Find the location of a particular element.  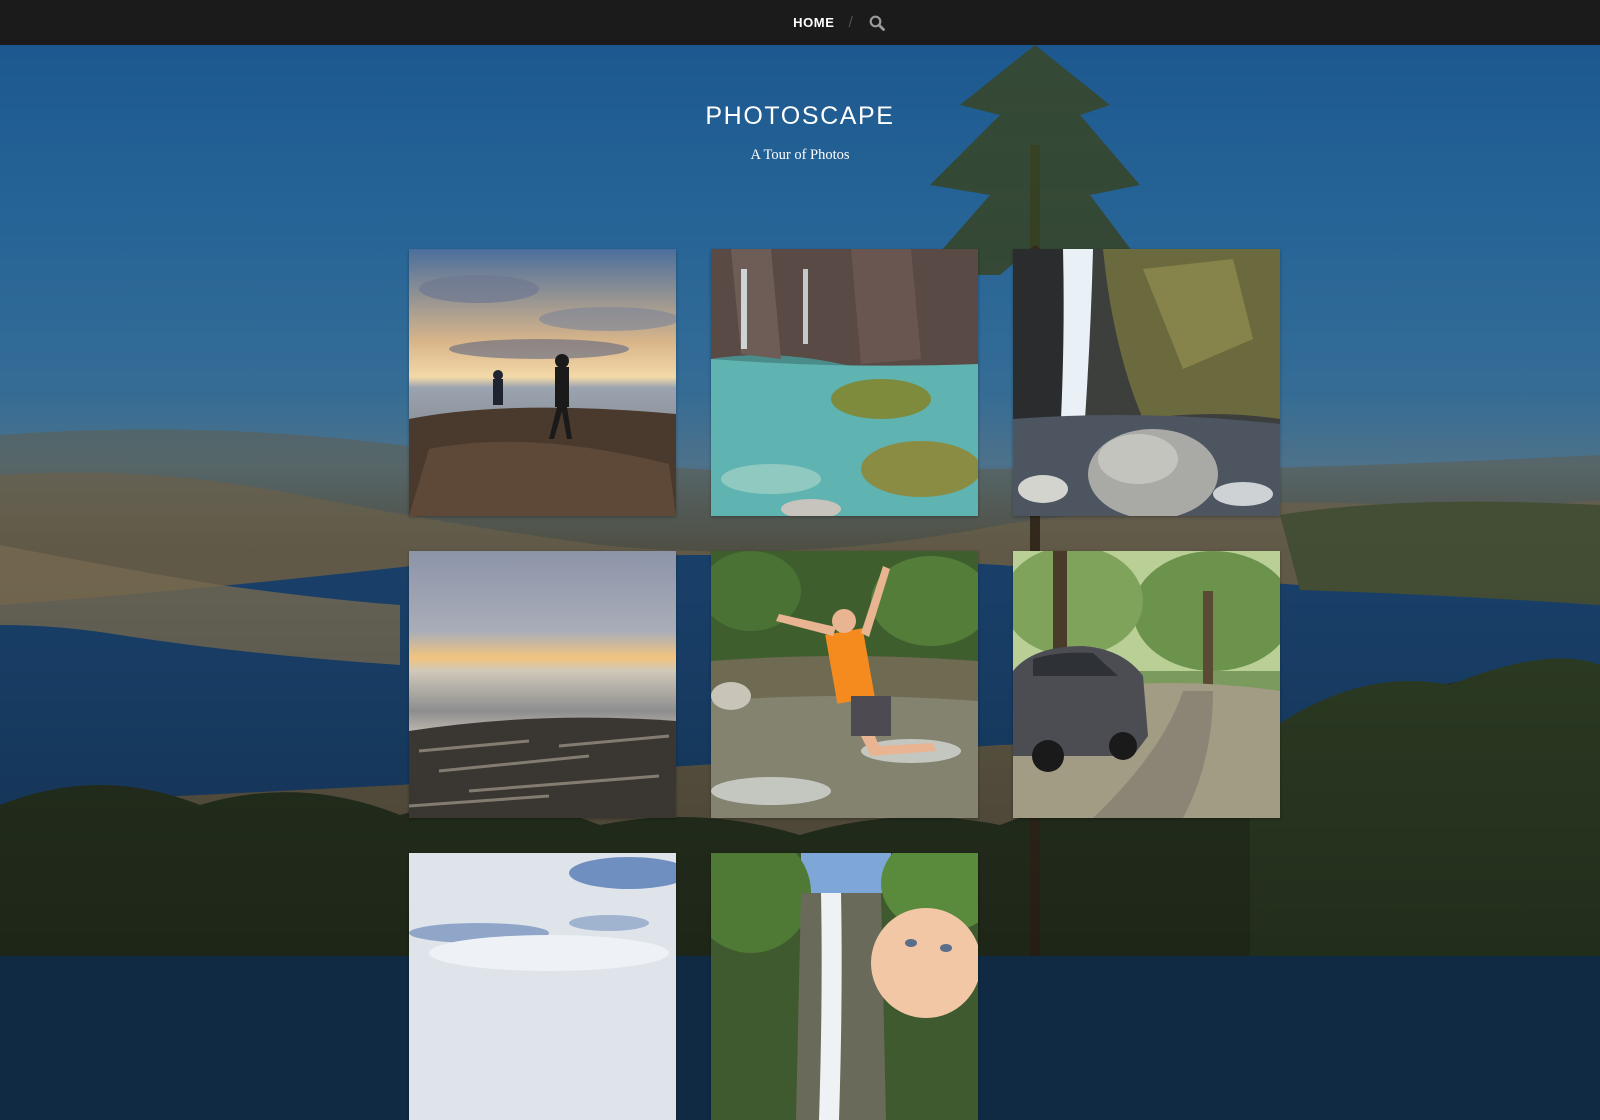

search-icon is located at coordinates (877, 23).